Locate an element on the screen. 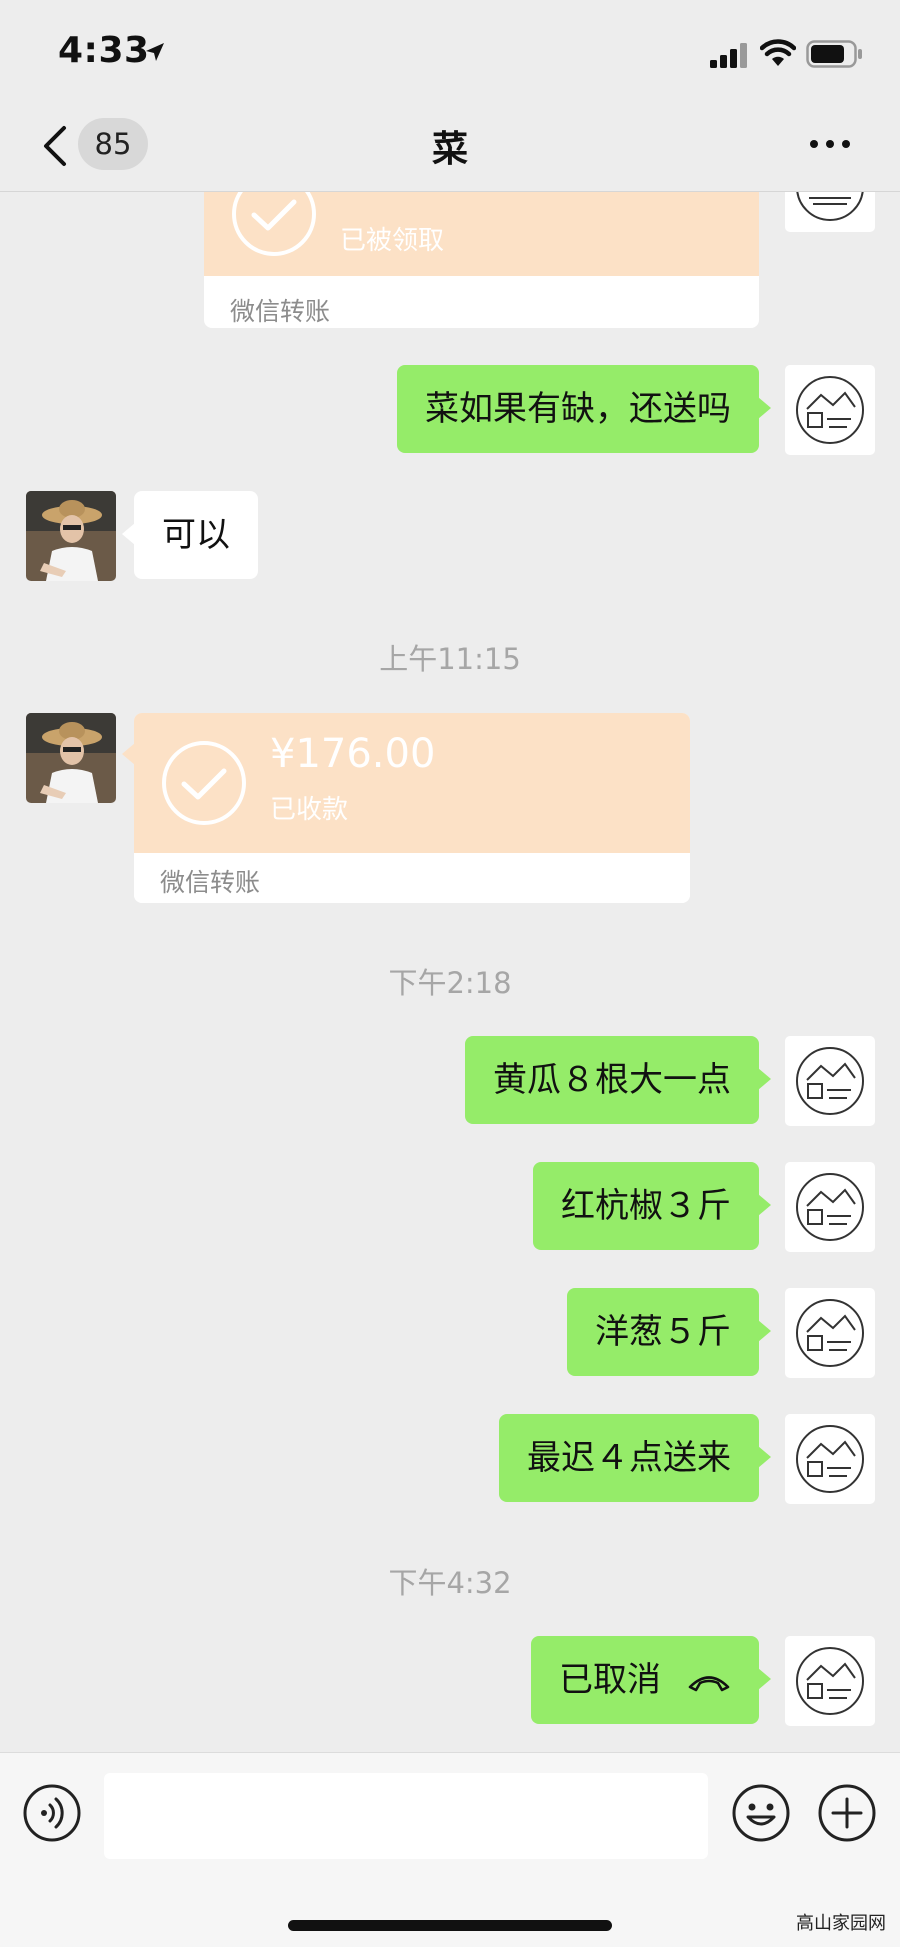 The width and height of the screenshot is (900, 1947). call-record-bubble: 已取消 is located at coordinates (651, 1680).